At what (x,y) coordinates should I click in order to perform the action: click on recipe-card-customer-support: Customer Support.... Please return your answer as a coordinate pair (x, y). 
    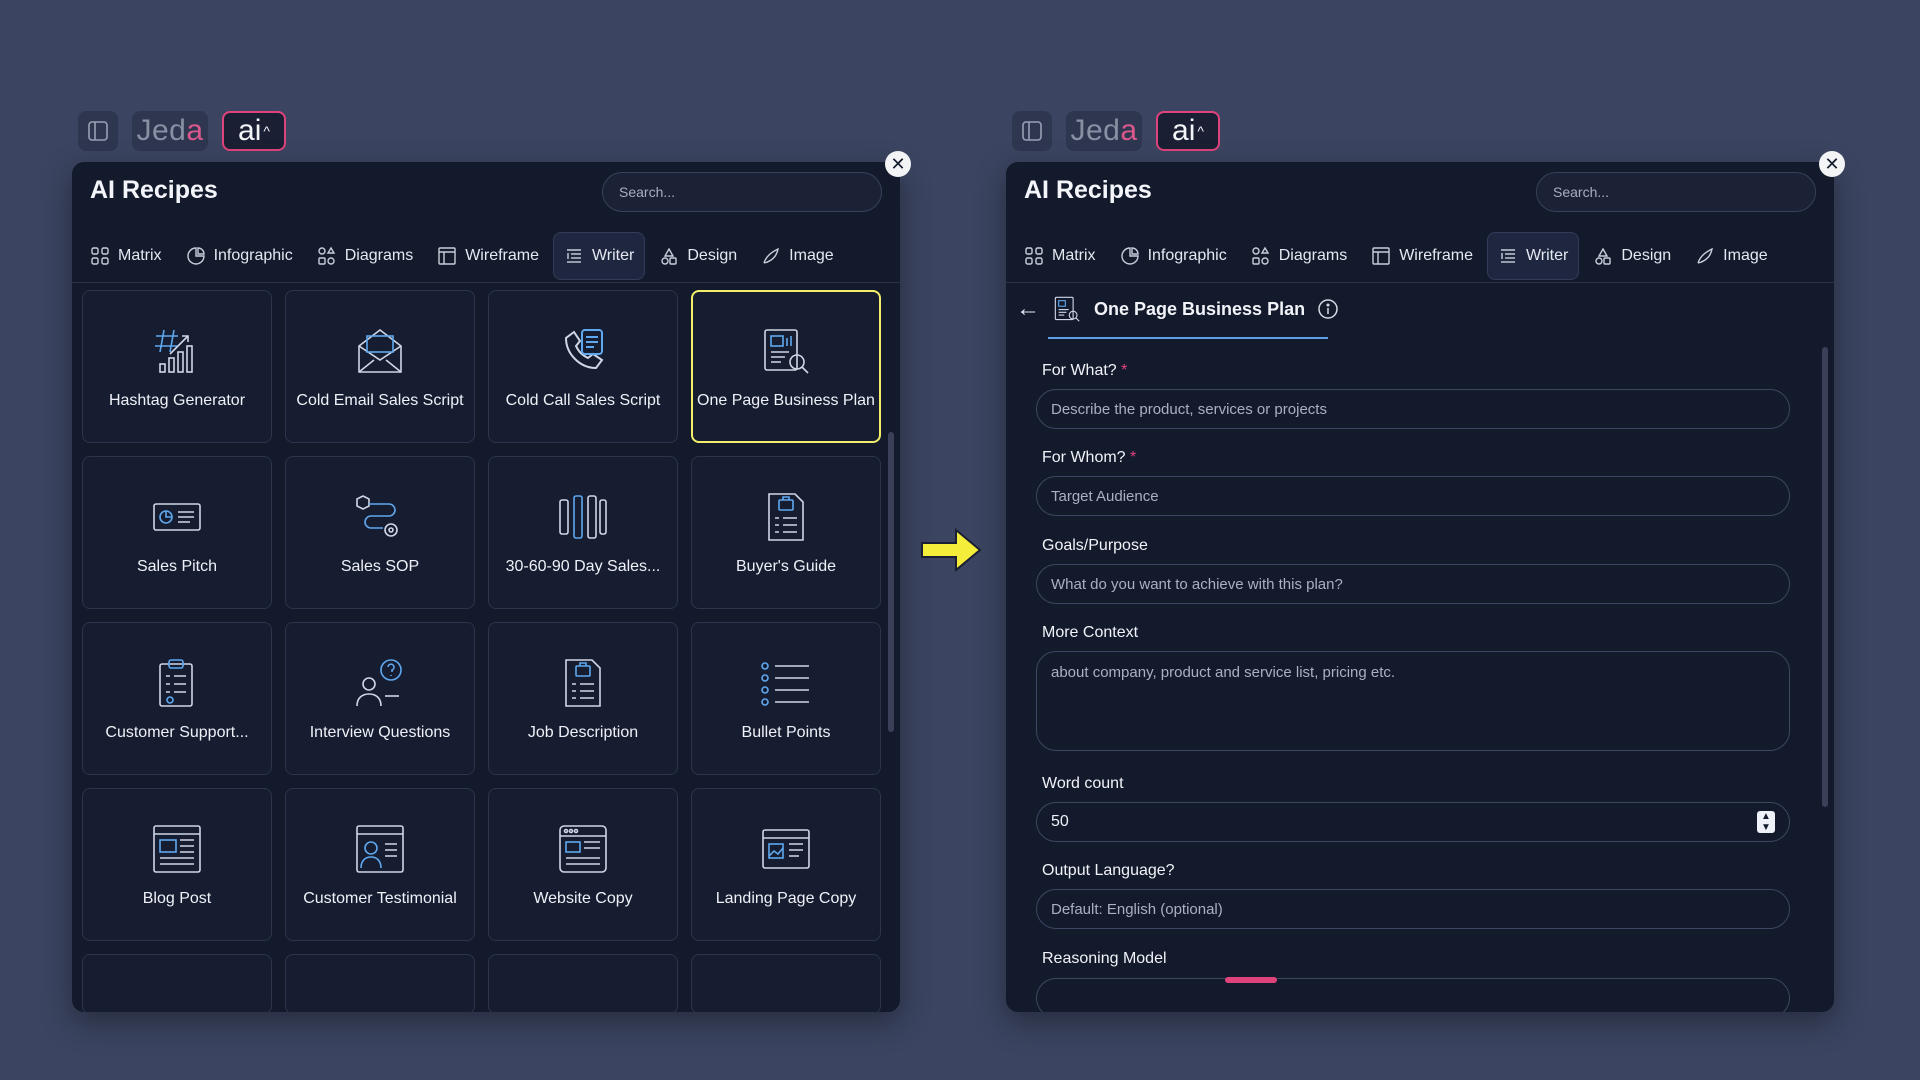
    Looking at the image, I should click on (177, 698).